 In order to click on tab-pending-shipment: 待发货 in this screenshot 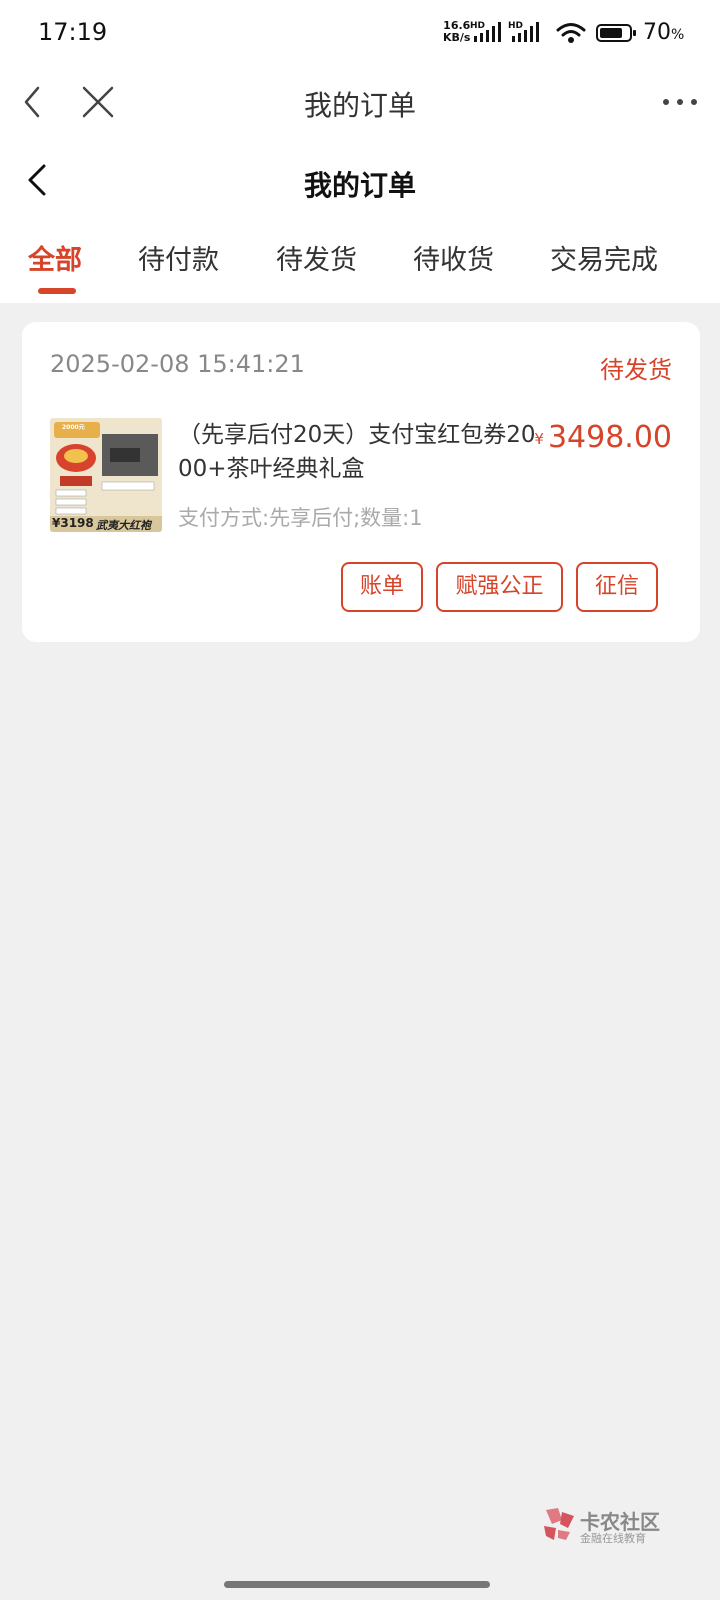, I will do `click(316, 257)`.